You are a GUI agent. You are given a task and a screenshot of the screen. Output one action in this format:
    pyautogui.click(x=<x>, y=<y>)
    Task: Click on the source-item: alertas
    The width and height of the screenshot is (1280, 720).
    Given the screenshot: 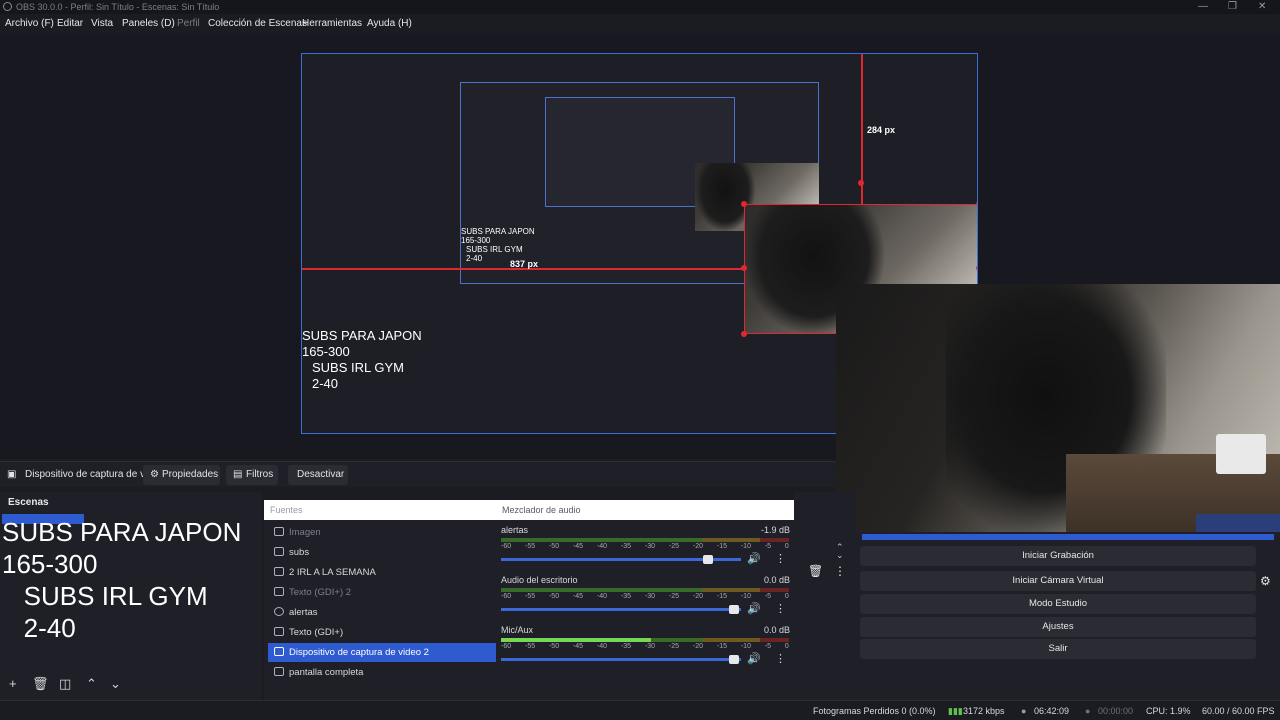 What is the action you would take?
    pyautogui.click(x=382, y=612)
    